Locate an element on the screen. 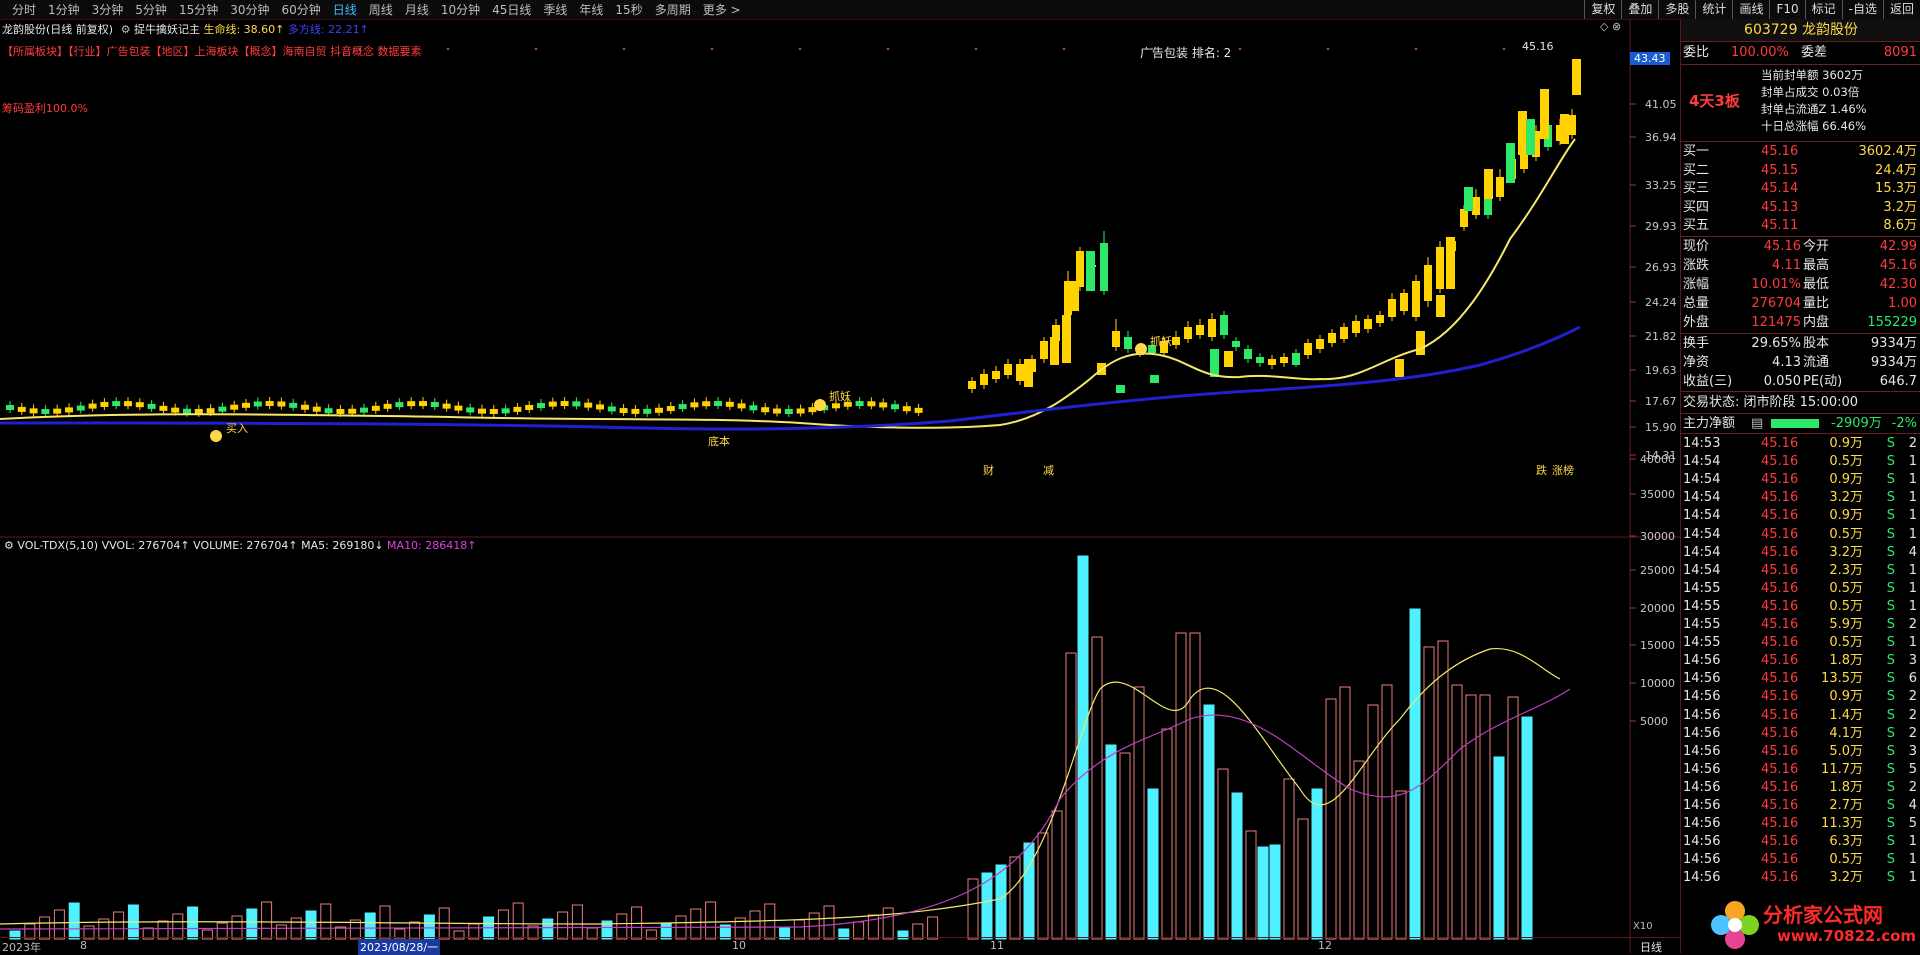 The image size is (1920, 955). tab-period: 3分钟 is located at coordinates (108, 10).